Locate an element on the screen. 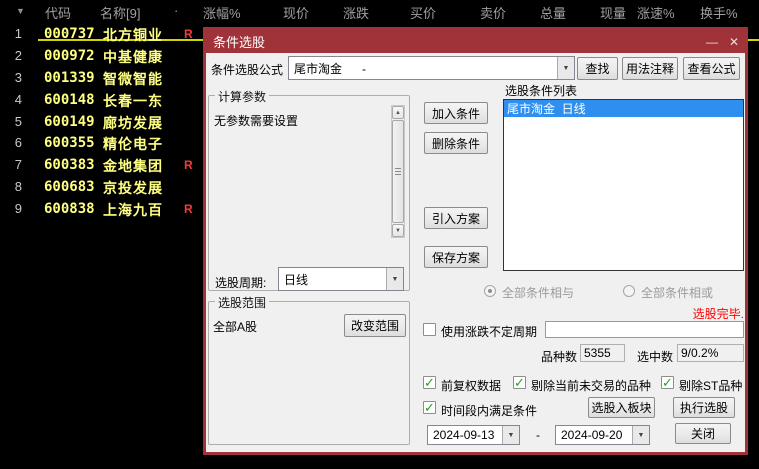  row-index: 4 is located at coordinates (18, 99).